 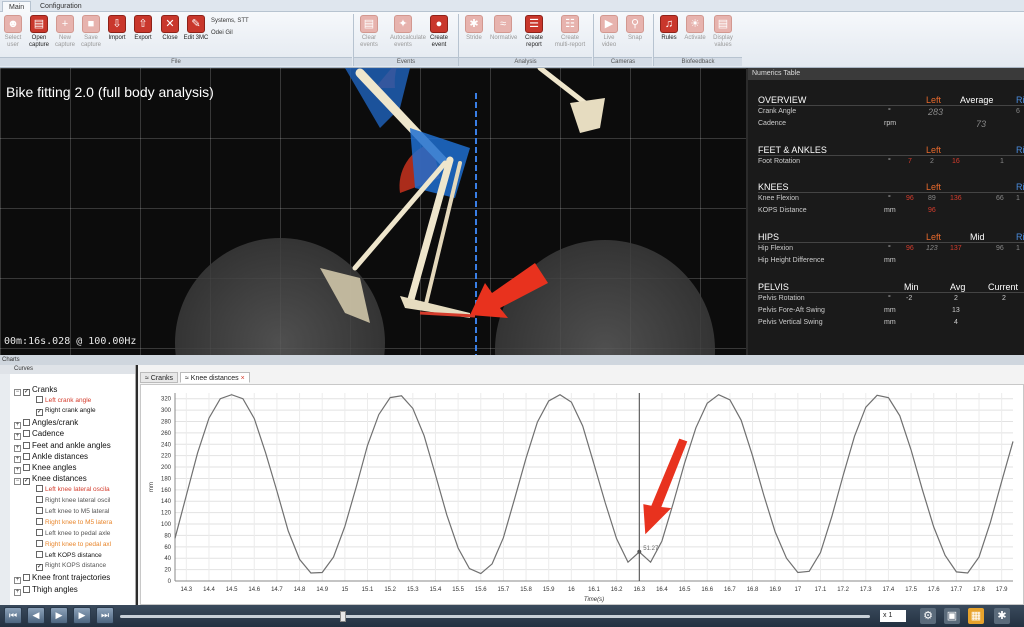 What do you see at coordinates (39, 435) in the screenshot?
I see `curve-tree-item: + Cadence` at bounding box center [39, 435].